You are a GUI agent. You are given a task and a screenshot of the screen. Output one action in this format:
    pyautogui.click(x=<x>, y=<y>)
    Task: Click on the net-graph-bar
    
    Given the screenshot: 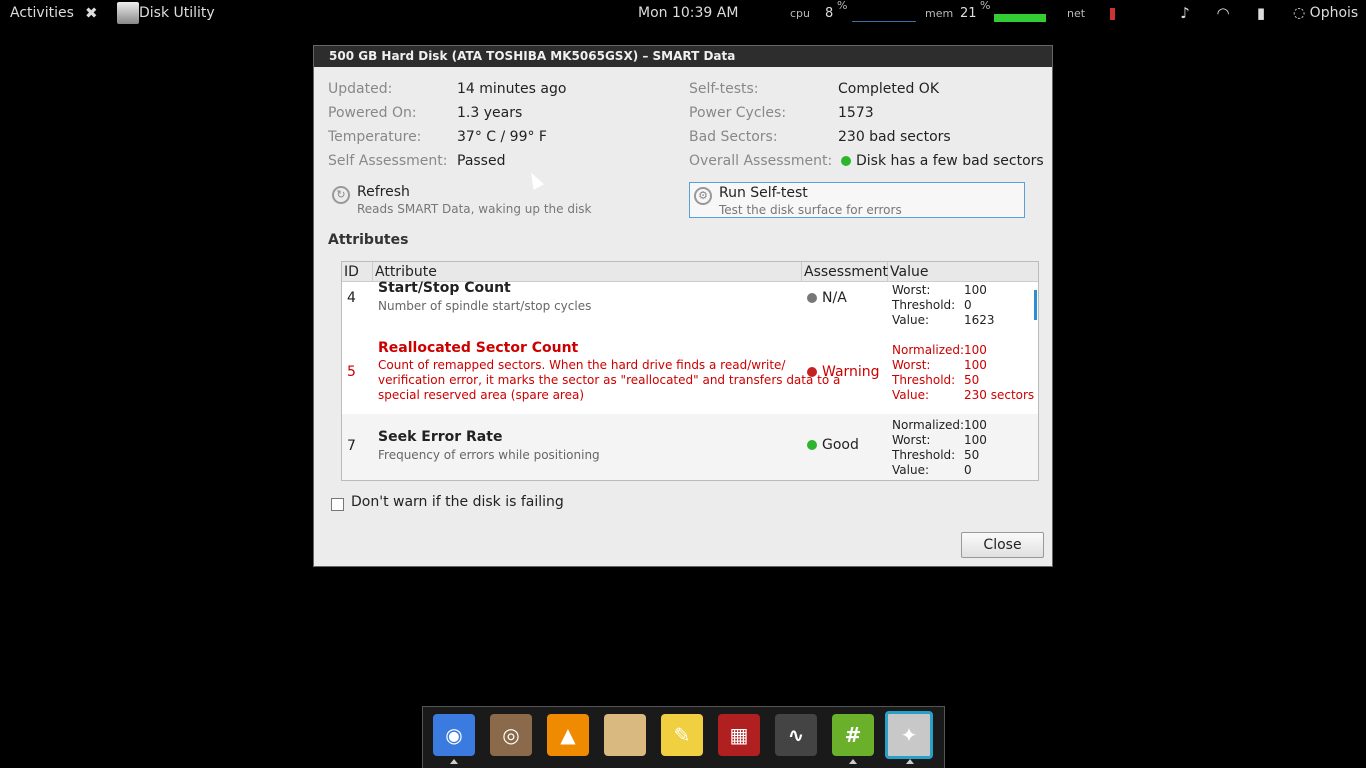 What is the action you would take?
    pyautogui.click(x=1112, y=14)
    